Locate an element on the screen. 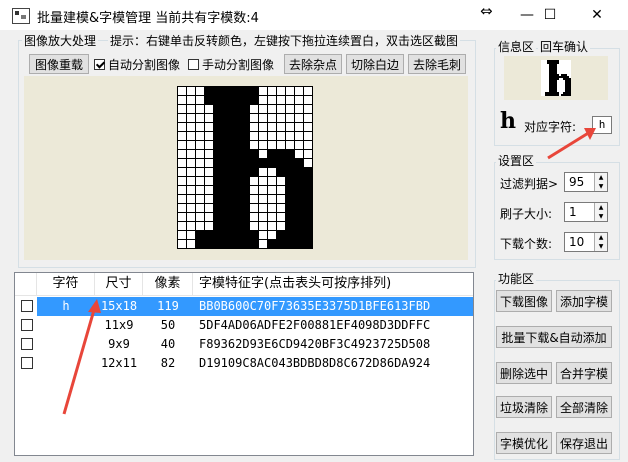 This screenshot has height=462, width=628. spin-arrows-icon: ▲ ▼ is located at coordinates (600, 182).